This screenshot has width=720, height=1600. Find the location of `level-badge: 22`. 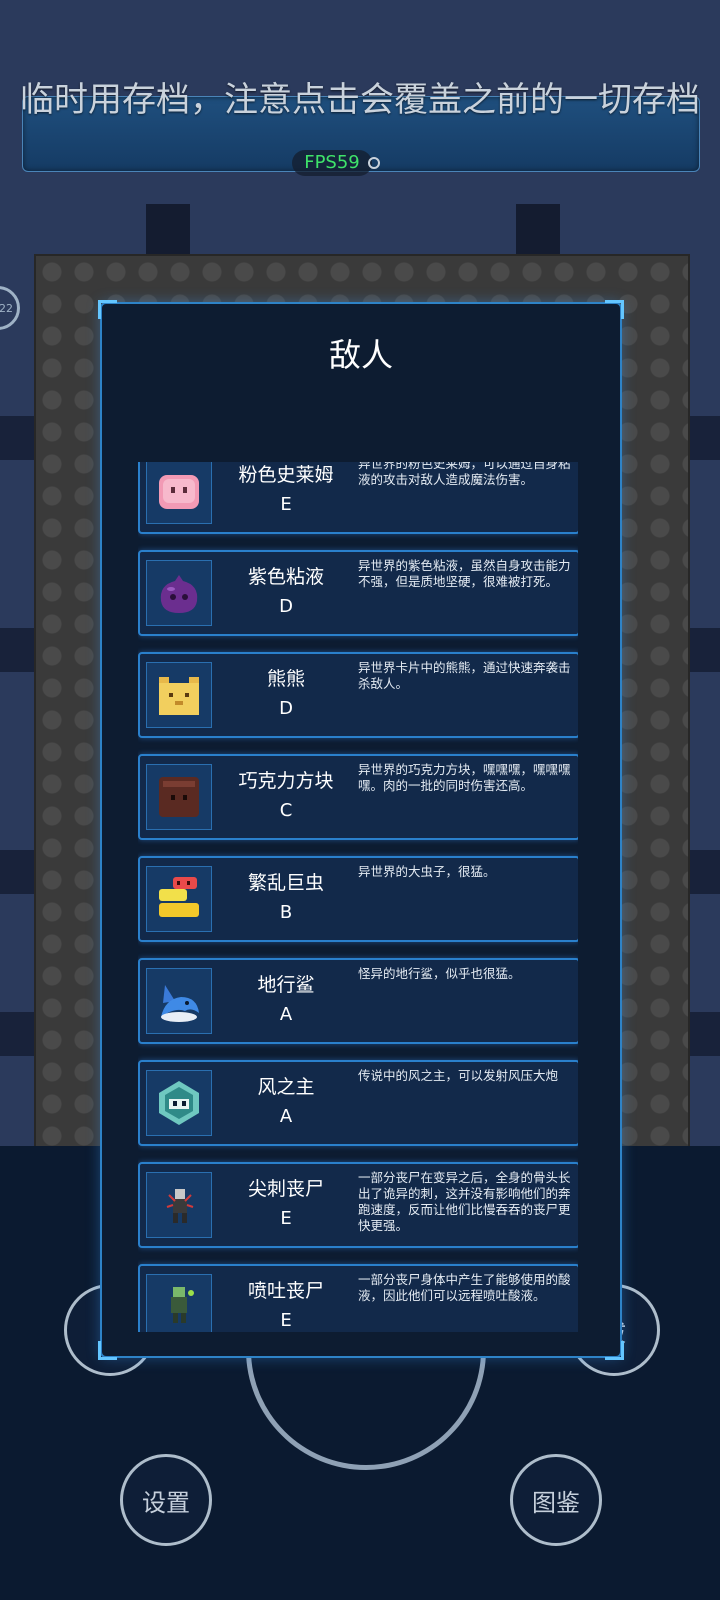

level-badge: 22 is located at coordinates (10, 308).